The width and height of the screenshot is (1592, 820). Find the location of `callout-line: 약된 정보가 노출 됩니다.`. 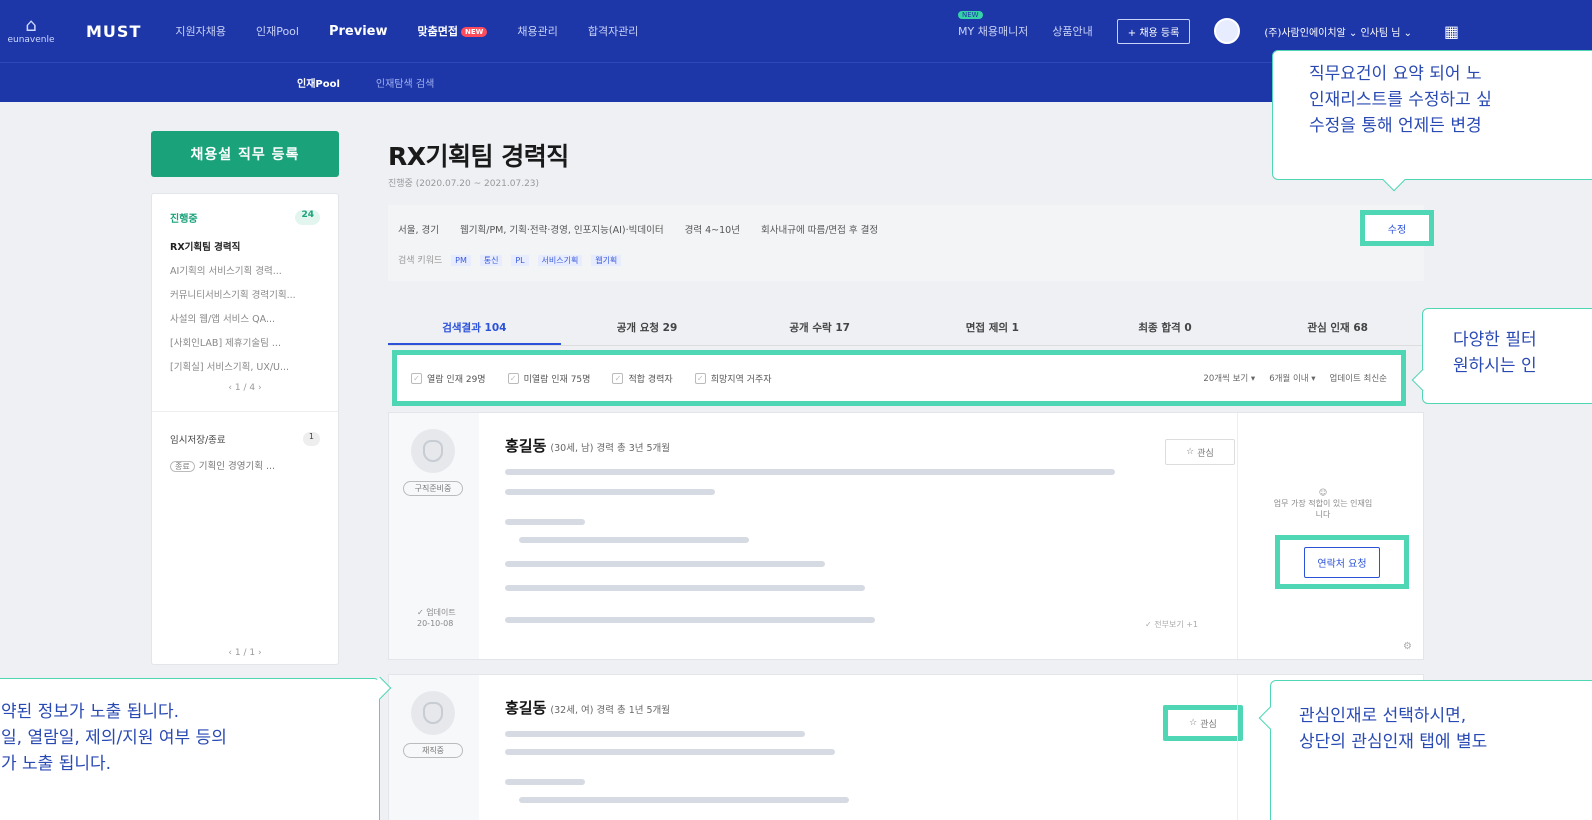

callout-line: 약된 정보가 노출 됩니다. is located at coordinates (90, 712).